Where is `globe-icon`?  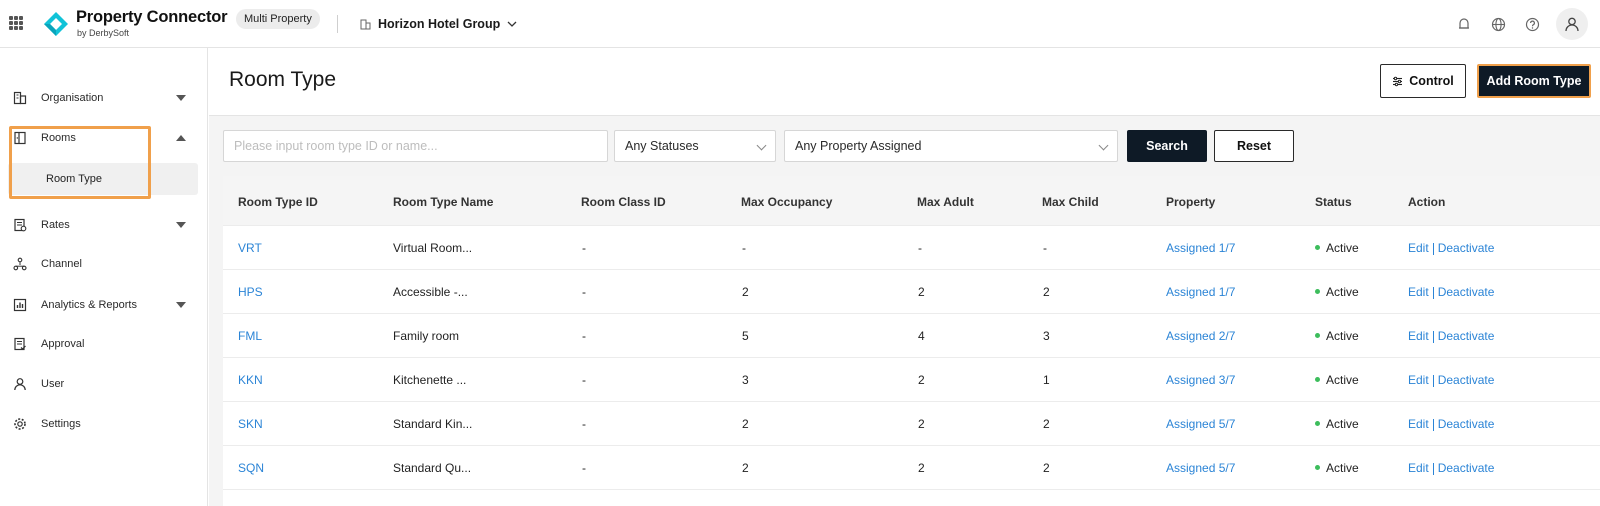
globe-icon is located at coordinates (1498, 24).